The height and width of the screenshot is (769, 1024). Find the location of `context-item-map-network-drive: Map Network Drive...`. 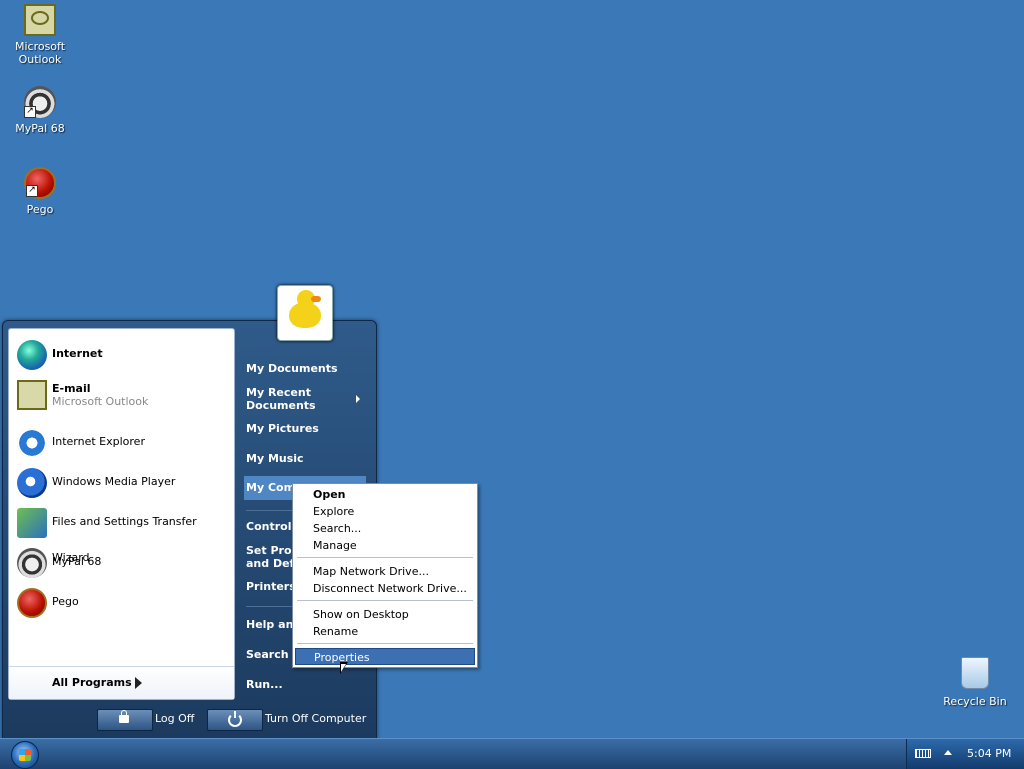

context-item-map-network-drive: Map Network Drive... is located at coordinates (385, 571).